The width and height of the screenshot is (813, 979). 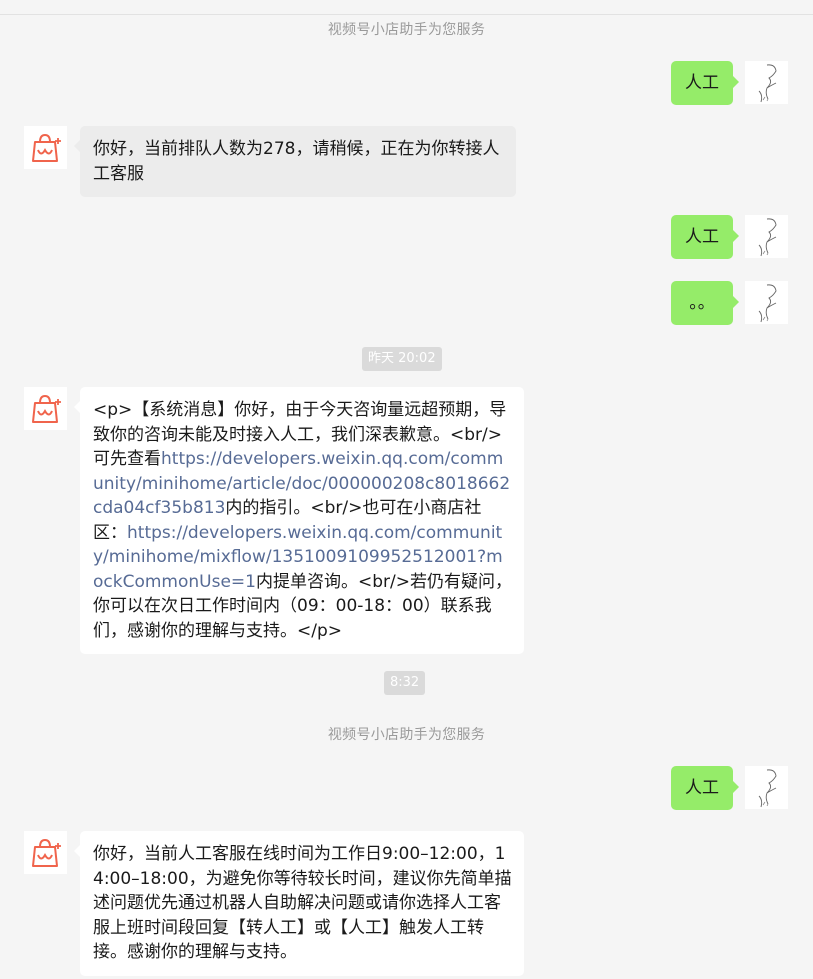 I want to click on top-divider, so click(x=406, y=14).